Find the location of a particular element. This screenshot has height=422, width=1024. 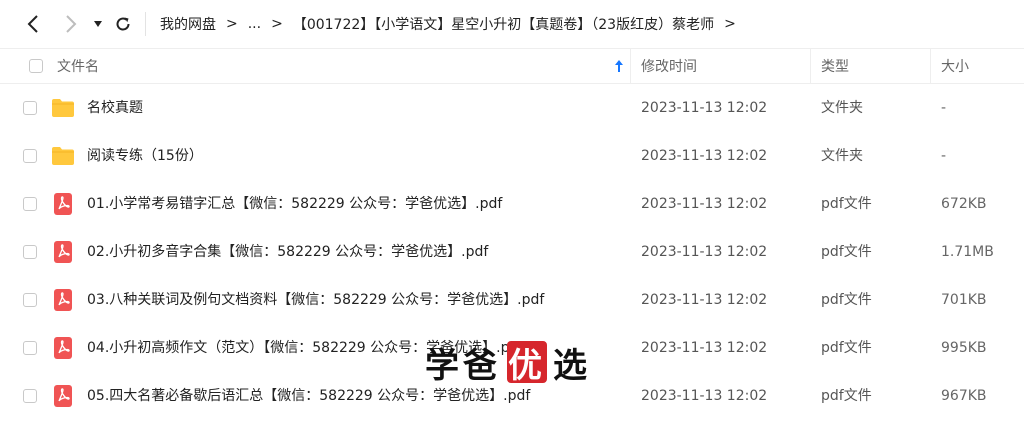

caret-down-icon is located at coordinates (98, 24).